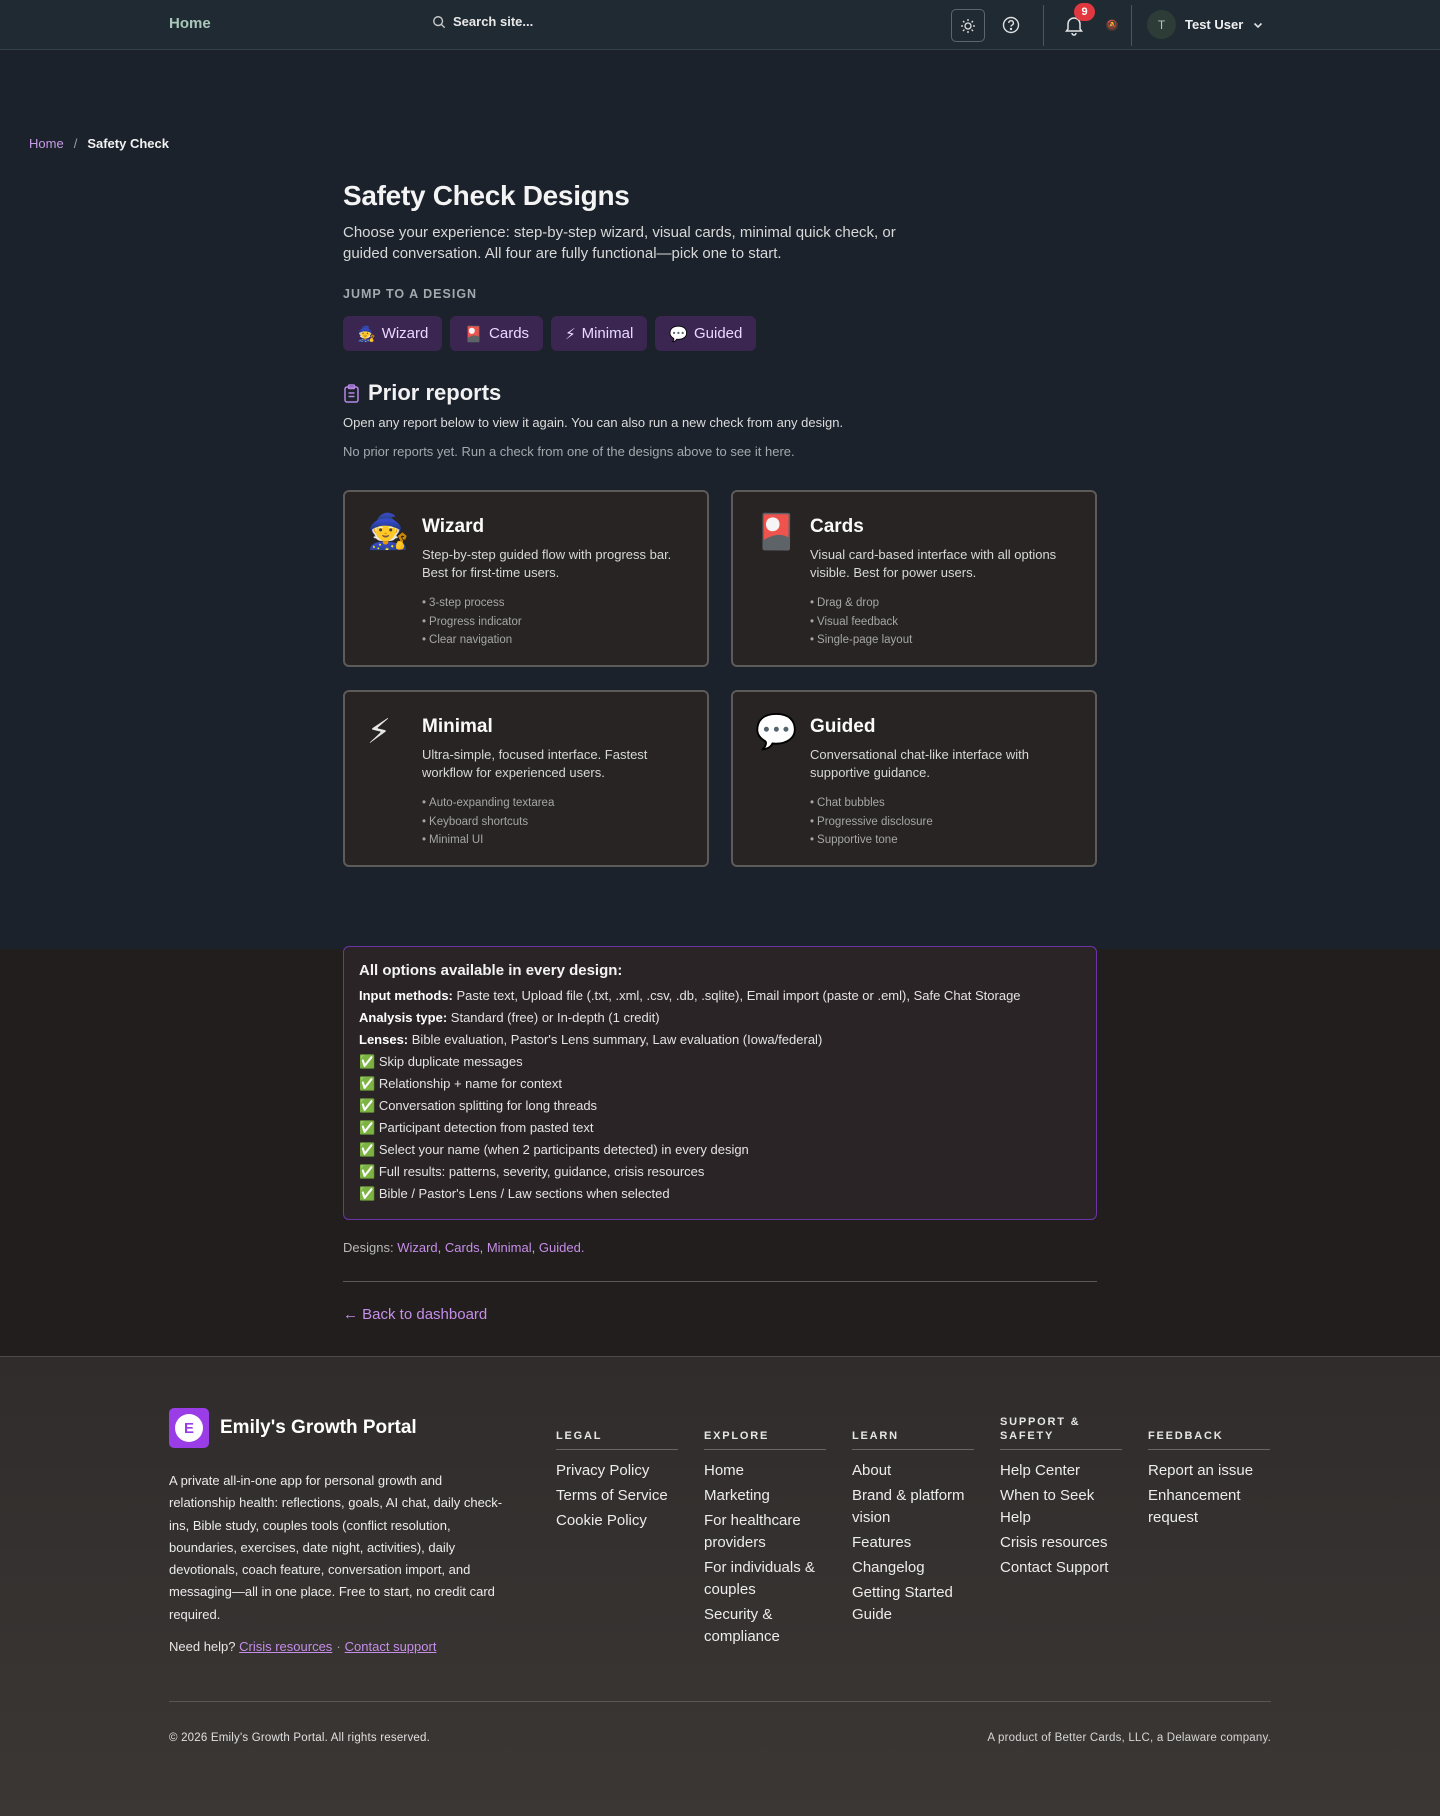  I want to click on footer-link: Enhancement request, so click(1209, 1507).